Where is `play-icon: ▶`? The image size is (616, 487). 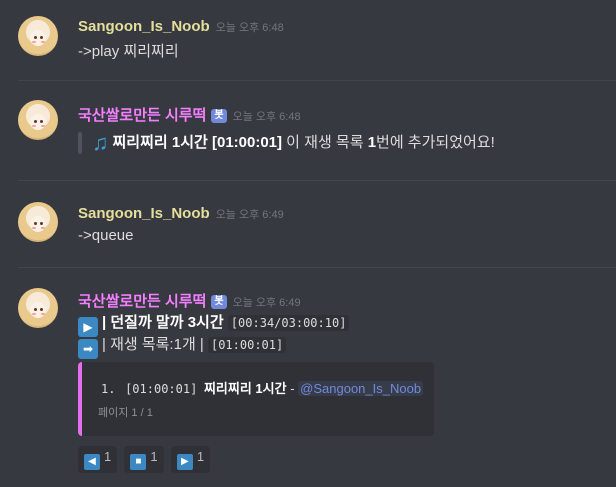 play-icon: ▶ is located at coordinates (184, 462).